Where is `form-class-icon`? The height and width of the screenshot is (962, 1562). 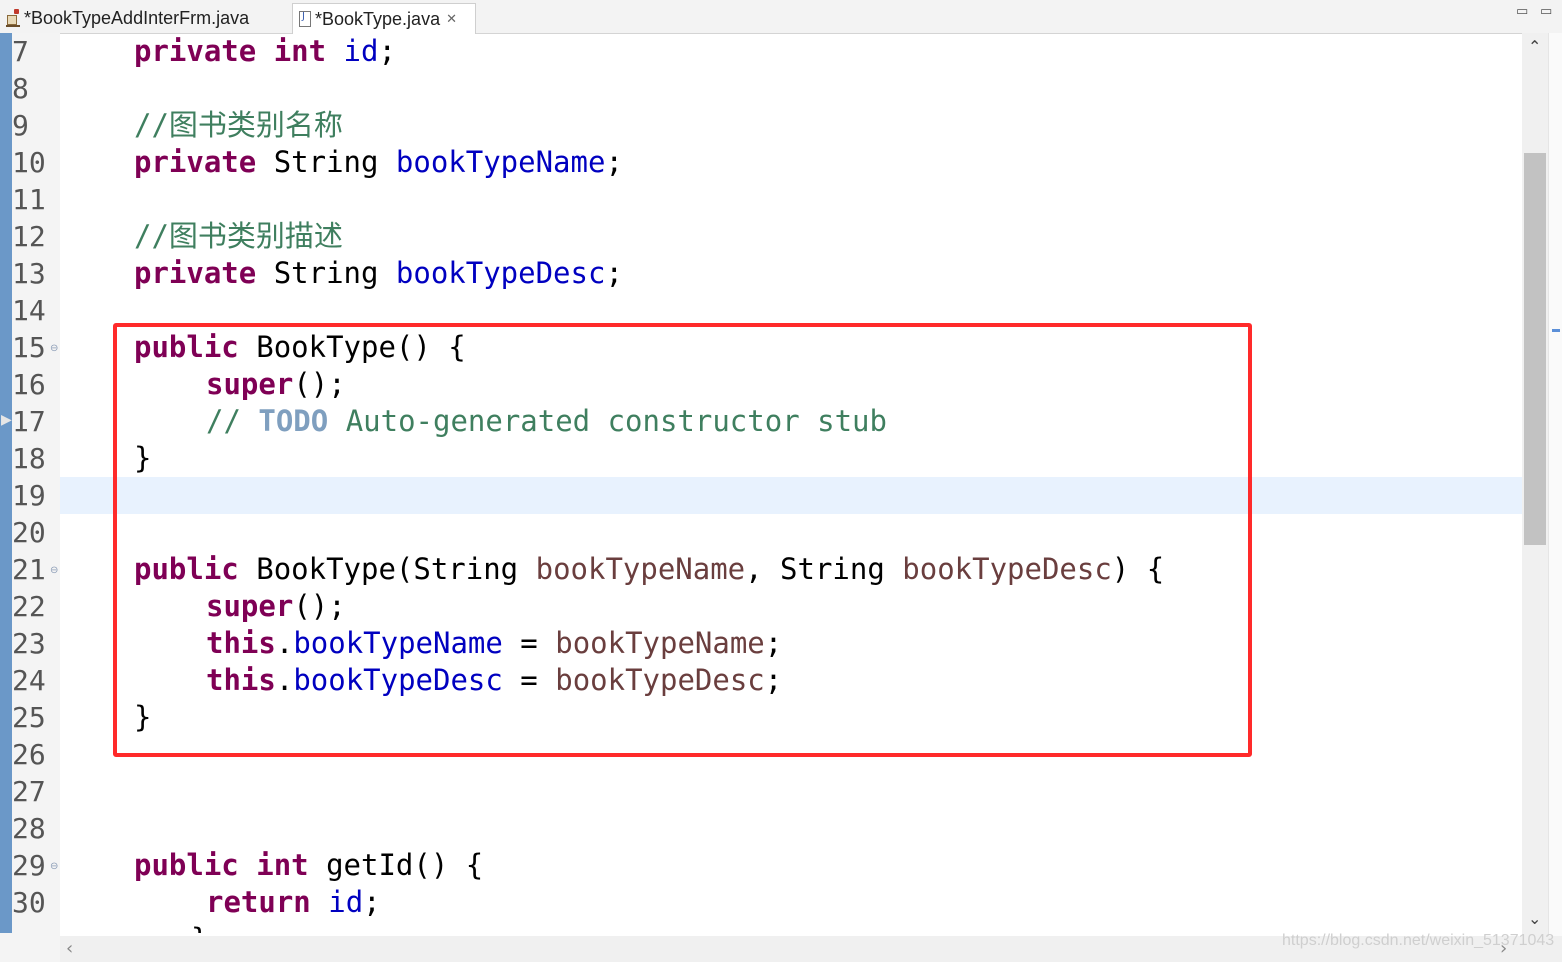 form-class-icon is located at coordinates (13, 18).